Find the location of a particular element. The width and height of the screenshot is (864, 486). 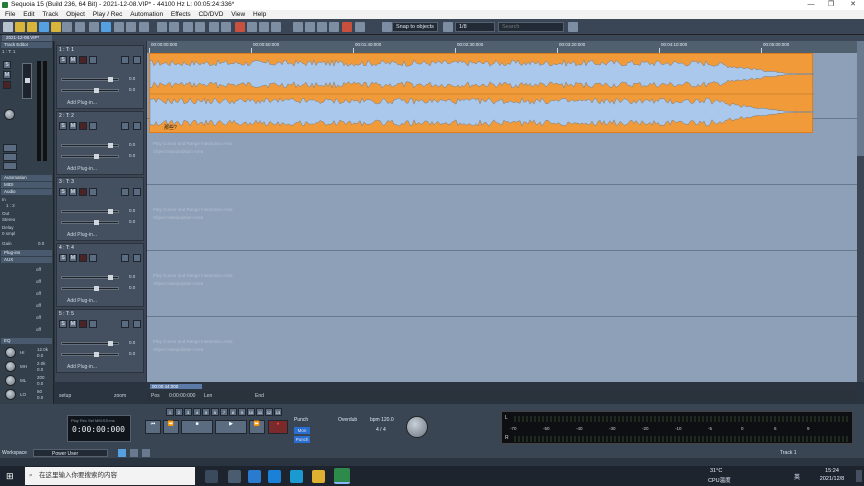

close-icon: ✕ is located at coordinates (853, 5).